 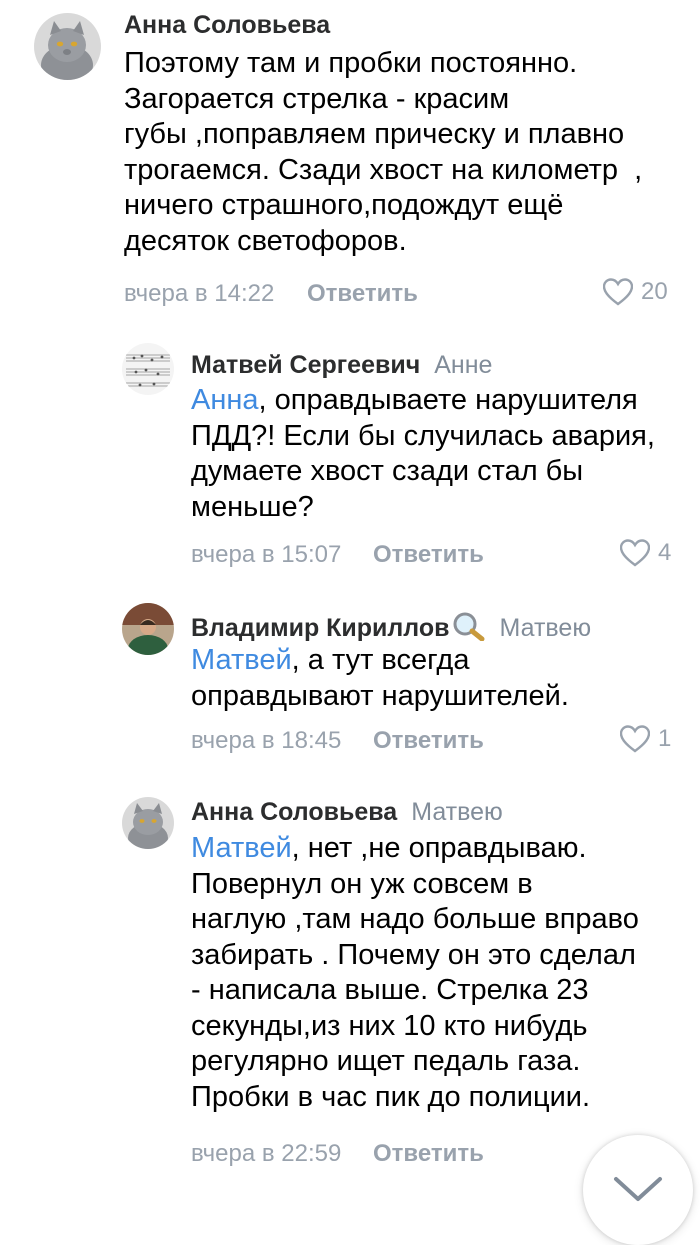 What do you see at coordinates (665, 738) in the screenshot?
I see `like-count: 1` at bounding box center [665, 738].